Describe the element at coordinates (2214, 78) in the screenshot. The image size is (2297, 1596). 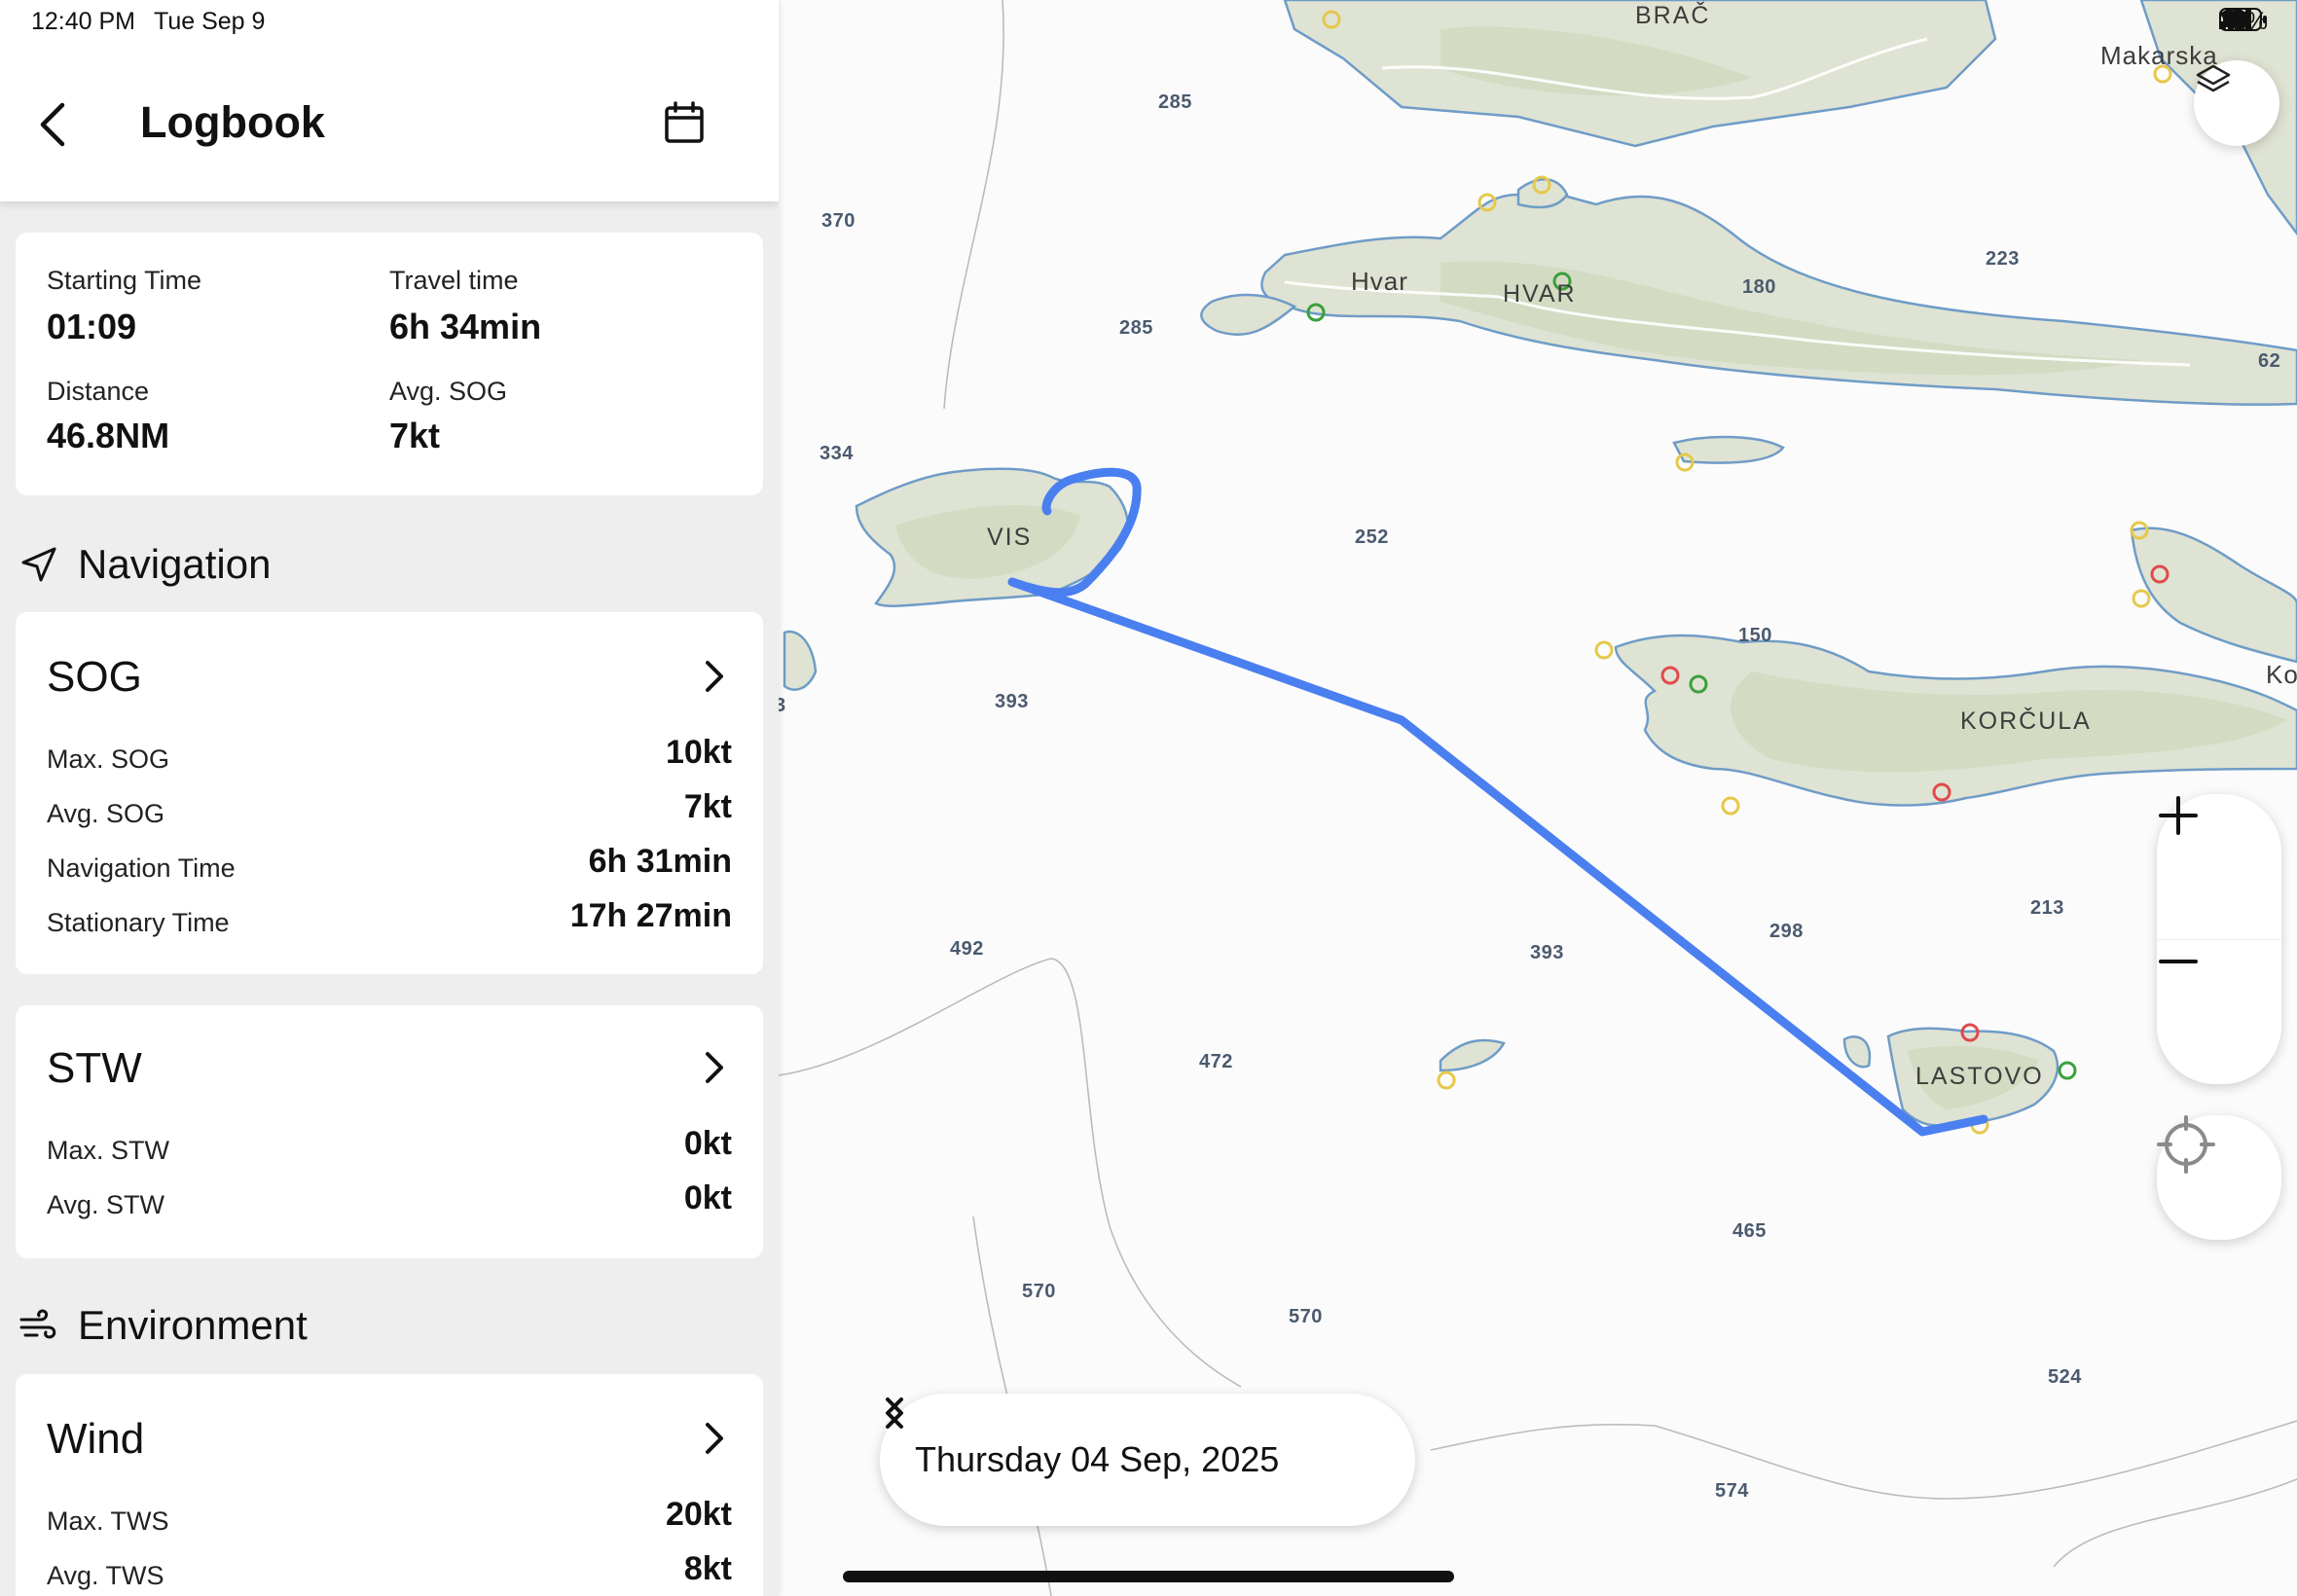
I see `layers-icon` at that location.